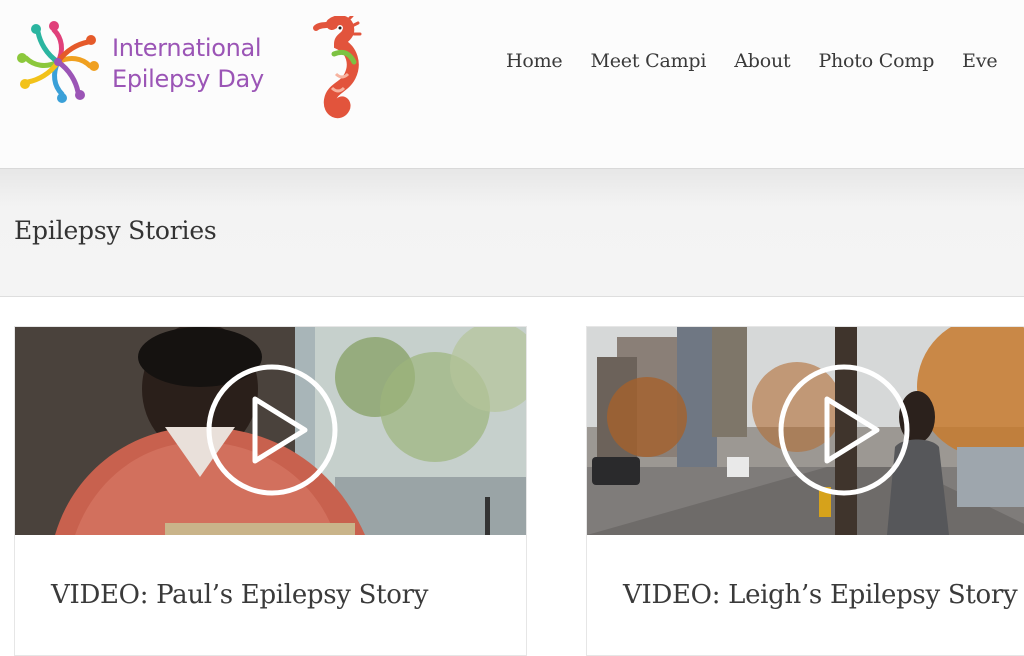 This screenshot has width=1024, height=656. Describe the element at coordinates (979, 61) in the screenshot. I see `nav-events: Eve` at that location.